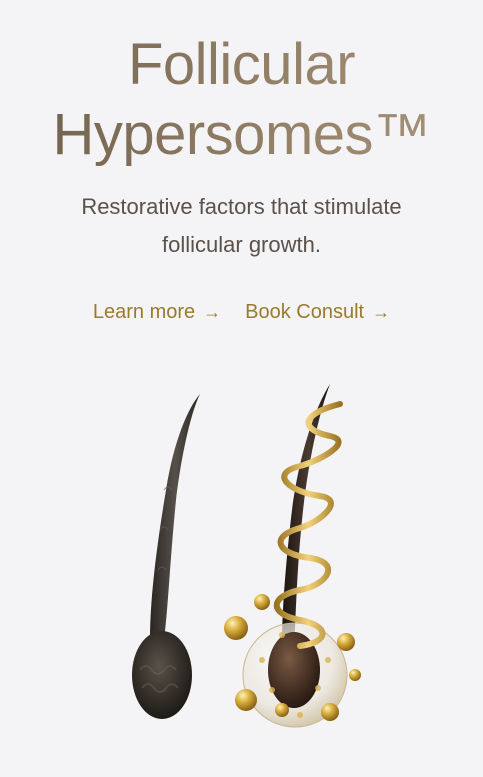 The height and width of the screenshot is (777, 483). I want to click on hero-links: Learn more → Book Consult →, so click(241, 312).